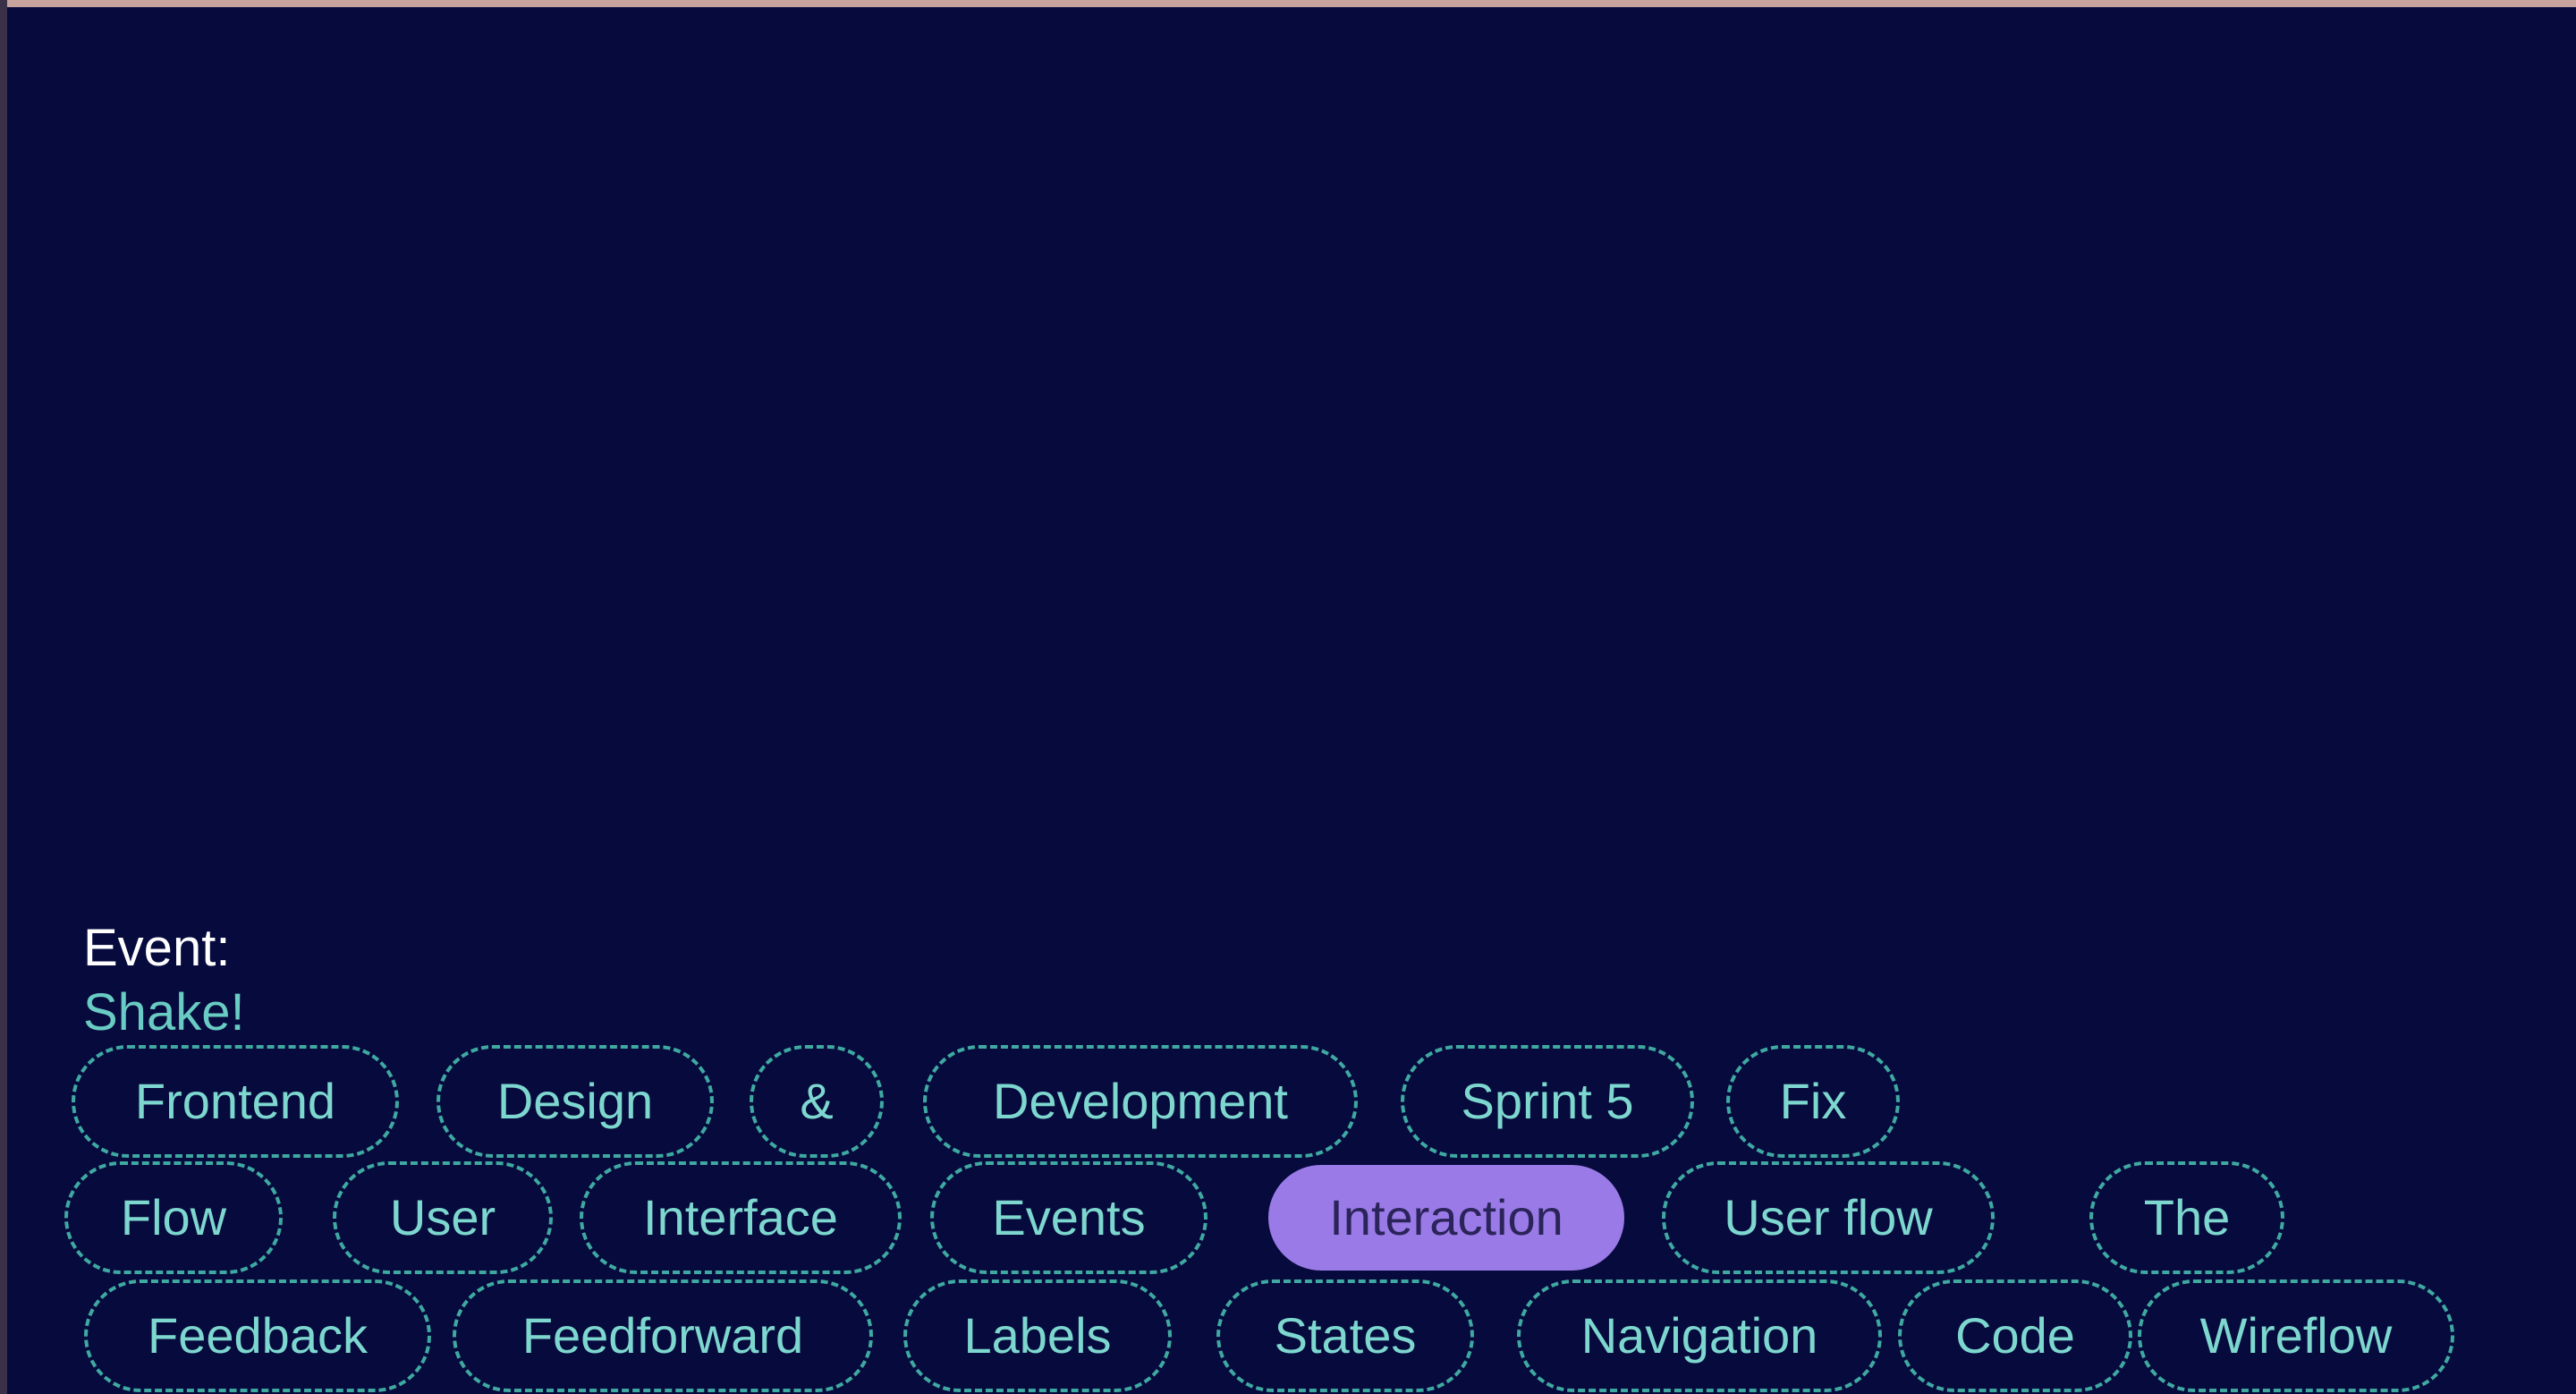 This screenshot has width=2576, height=1394. I want to click on chip-user-flow: User flow, so click(1828, 1217).